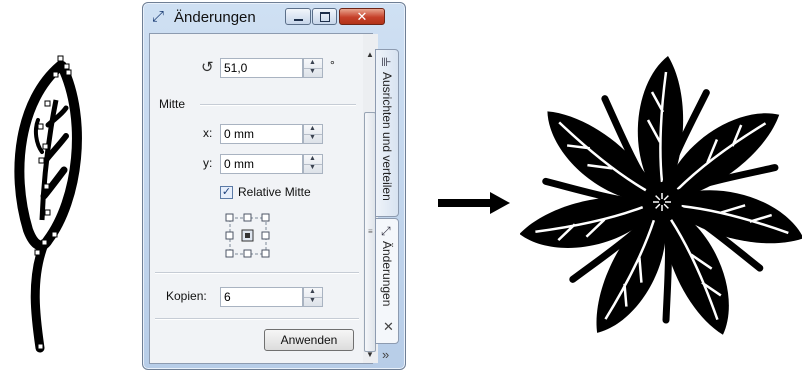 Image resolution: width=802 pixels, height=372 pixels. What do you see at coordinates (370, 231) in the screenshot?
I see `grip-icon: ≡` at bounding box center [370, 231].